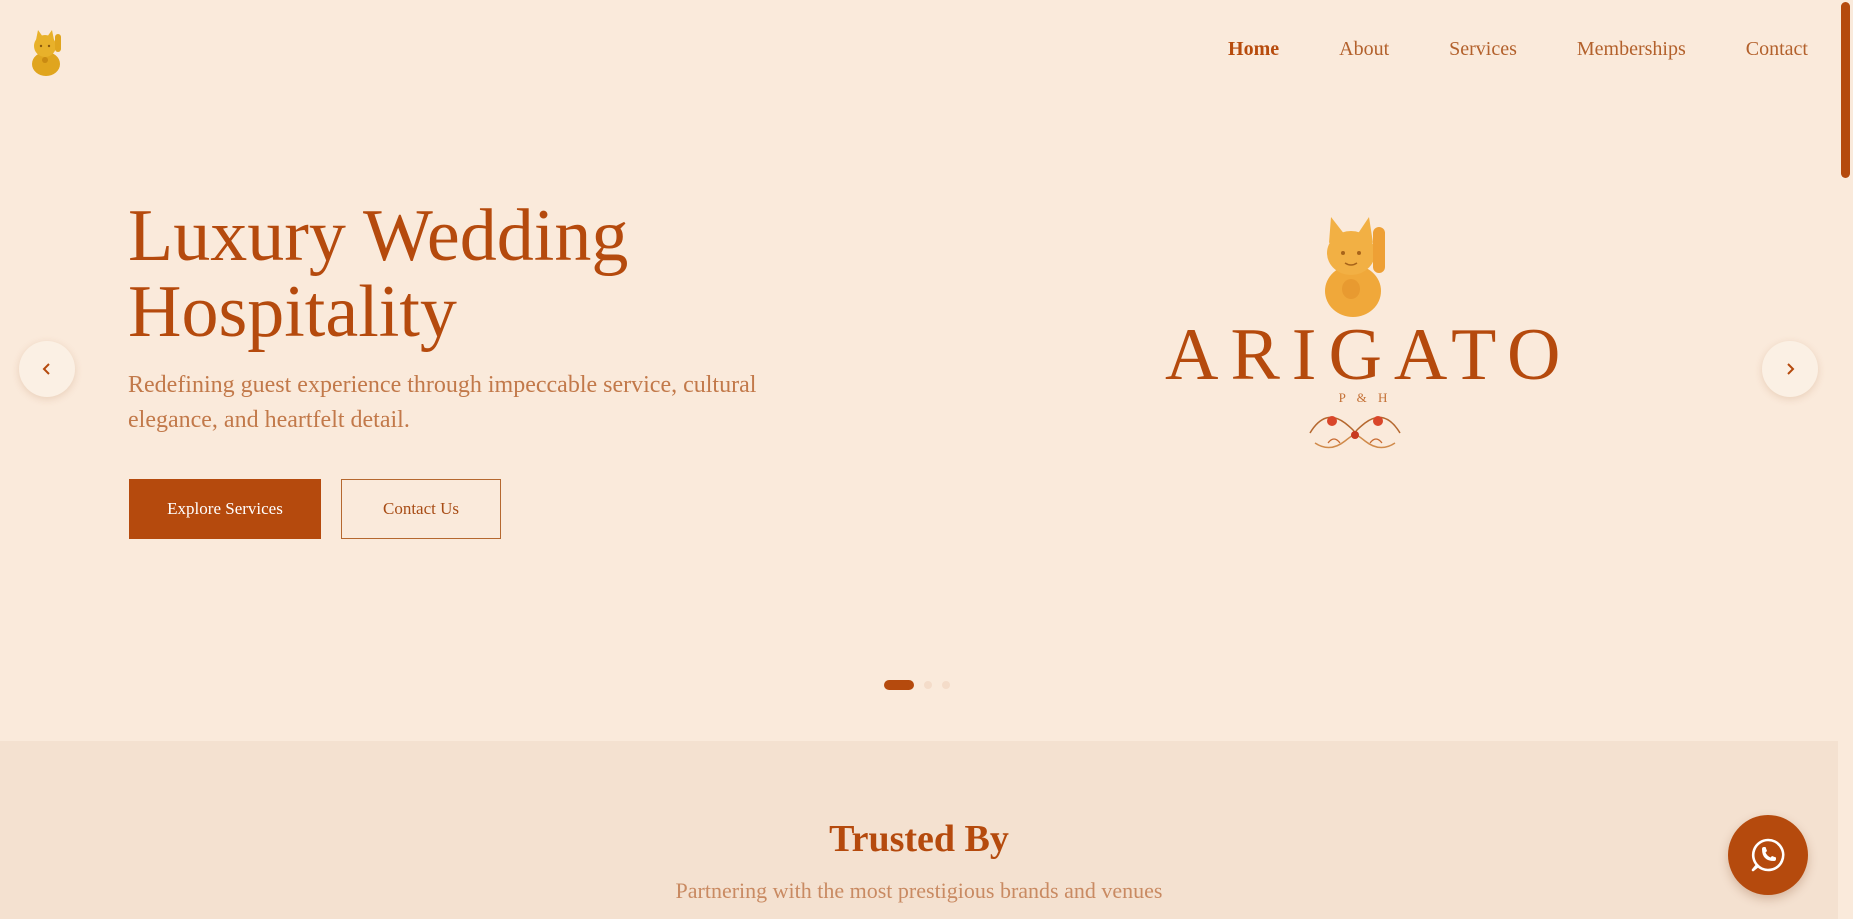 This screenshot has width=1853, height=919. Describe the element at coordinates (1364, 49) in the screenshot. I see `nav-about: About` at that location.